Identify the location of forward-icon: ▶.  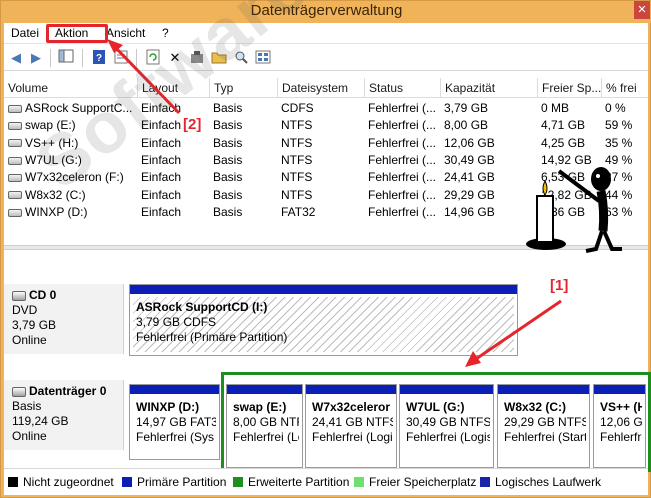
(36, 58).